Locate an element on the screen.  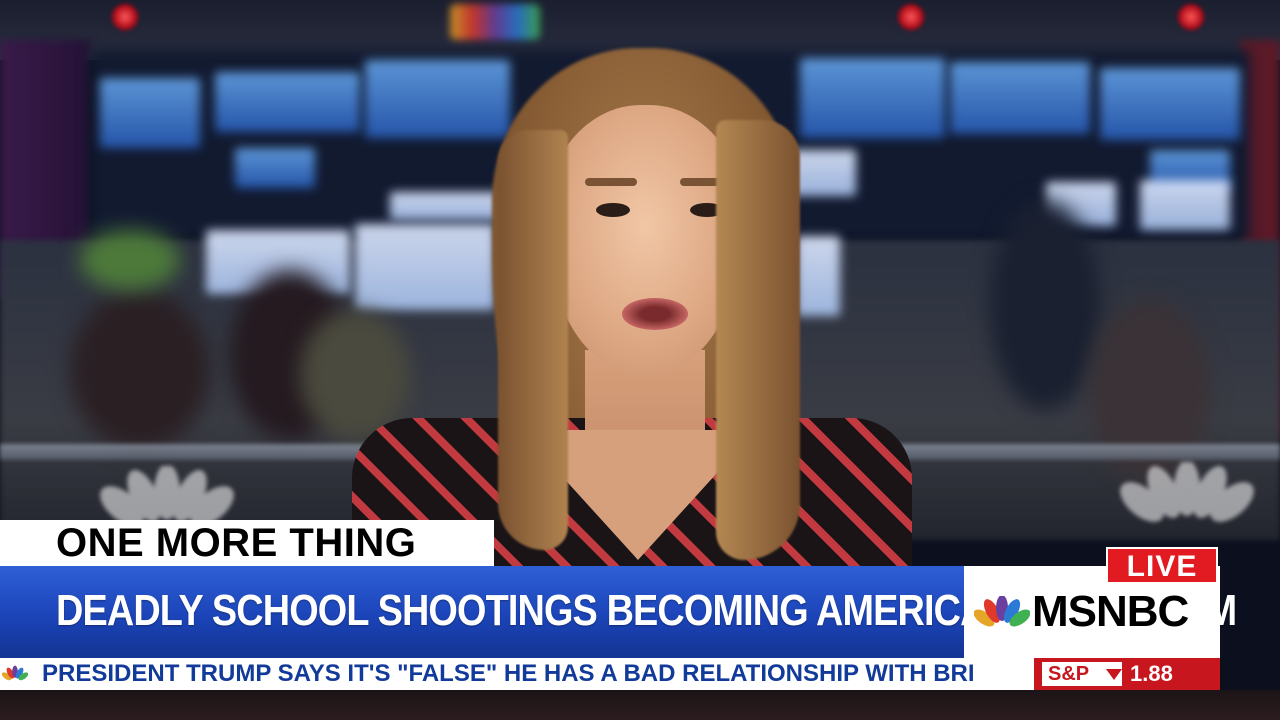
market-index-label: S&P is located at coordinates (1082, 674).